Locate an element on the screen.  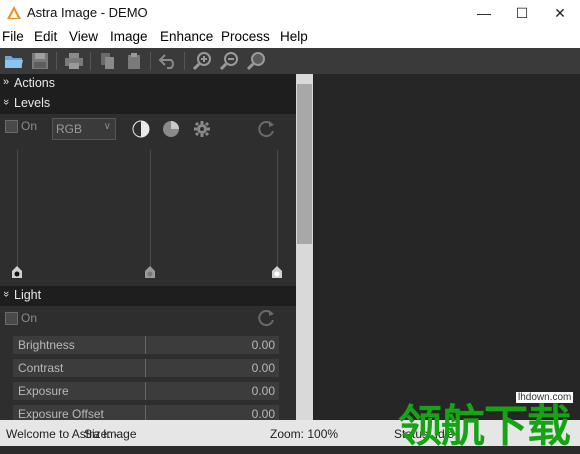
auto-levels-icon is located at coordinates (171, 129).